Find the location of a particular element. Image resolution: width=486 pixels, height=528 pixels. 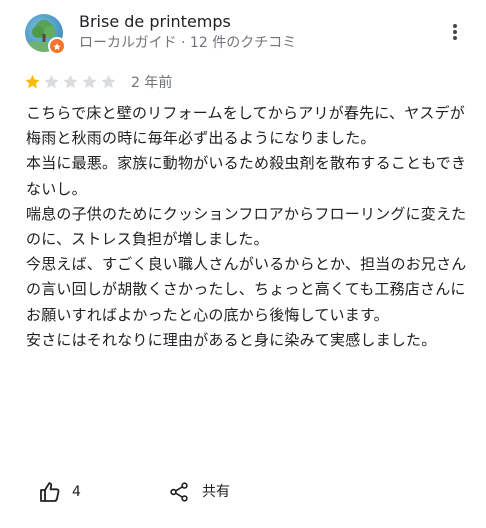

review-actions: 4 共有 is located at coordinates (243, 492).